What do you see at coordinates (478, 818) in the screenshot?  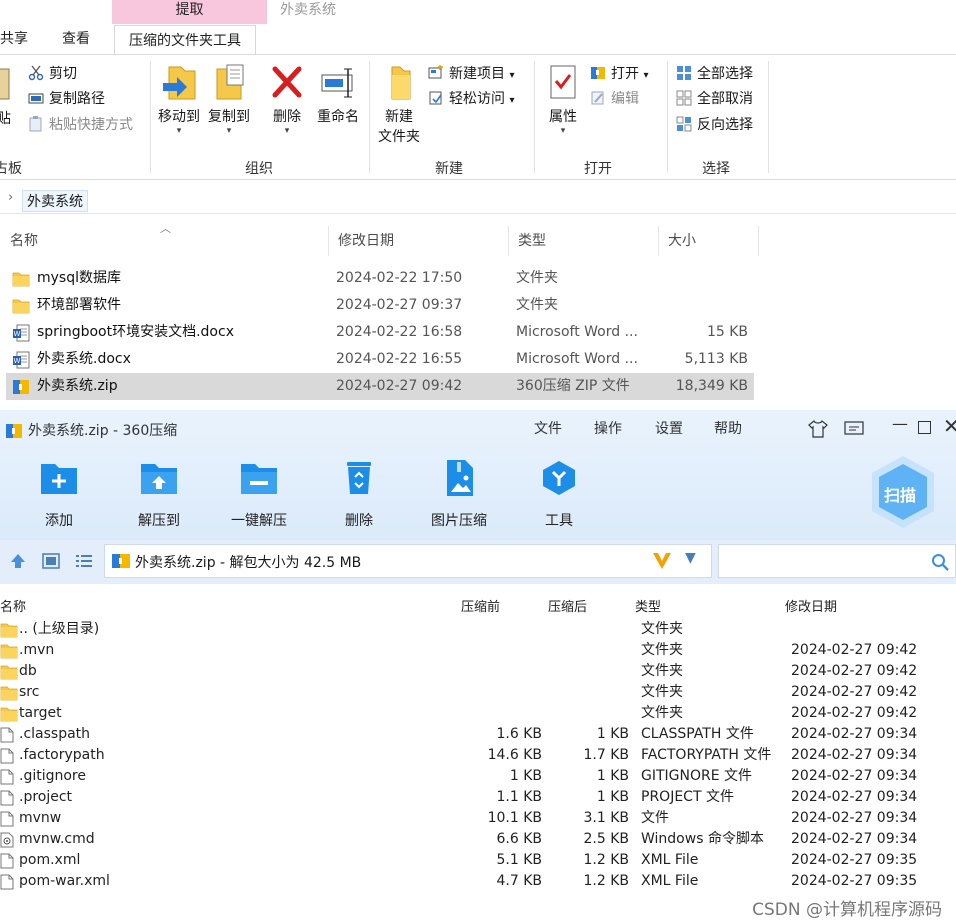 I see `zip-row: mvnw 10.1 KB 3.1 KB 文件 2024-02-27 09:34` at bounding box center [478, 818].